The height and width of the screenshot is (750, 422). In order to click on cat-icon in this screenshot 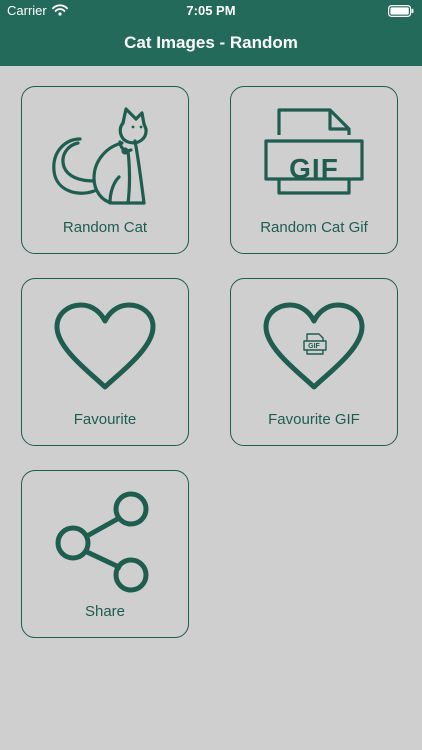, I will do `click(105, 157)`.